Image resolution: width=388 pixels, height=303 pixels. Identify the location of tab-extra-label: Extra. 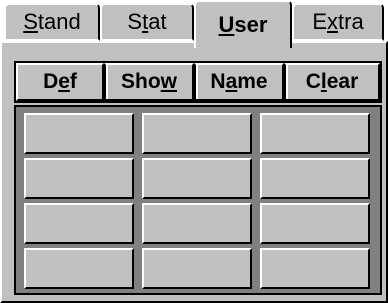
(338, 21).